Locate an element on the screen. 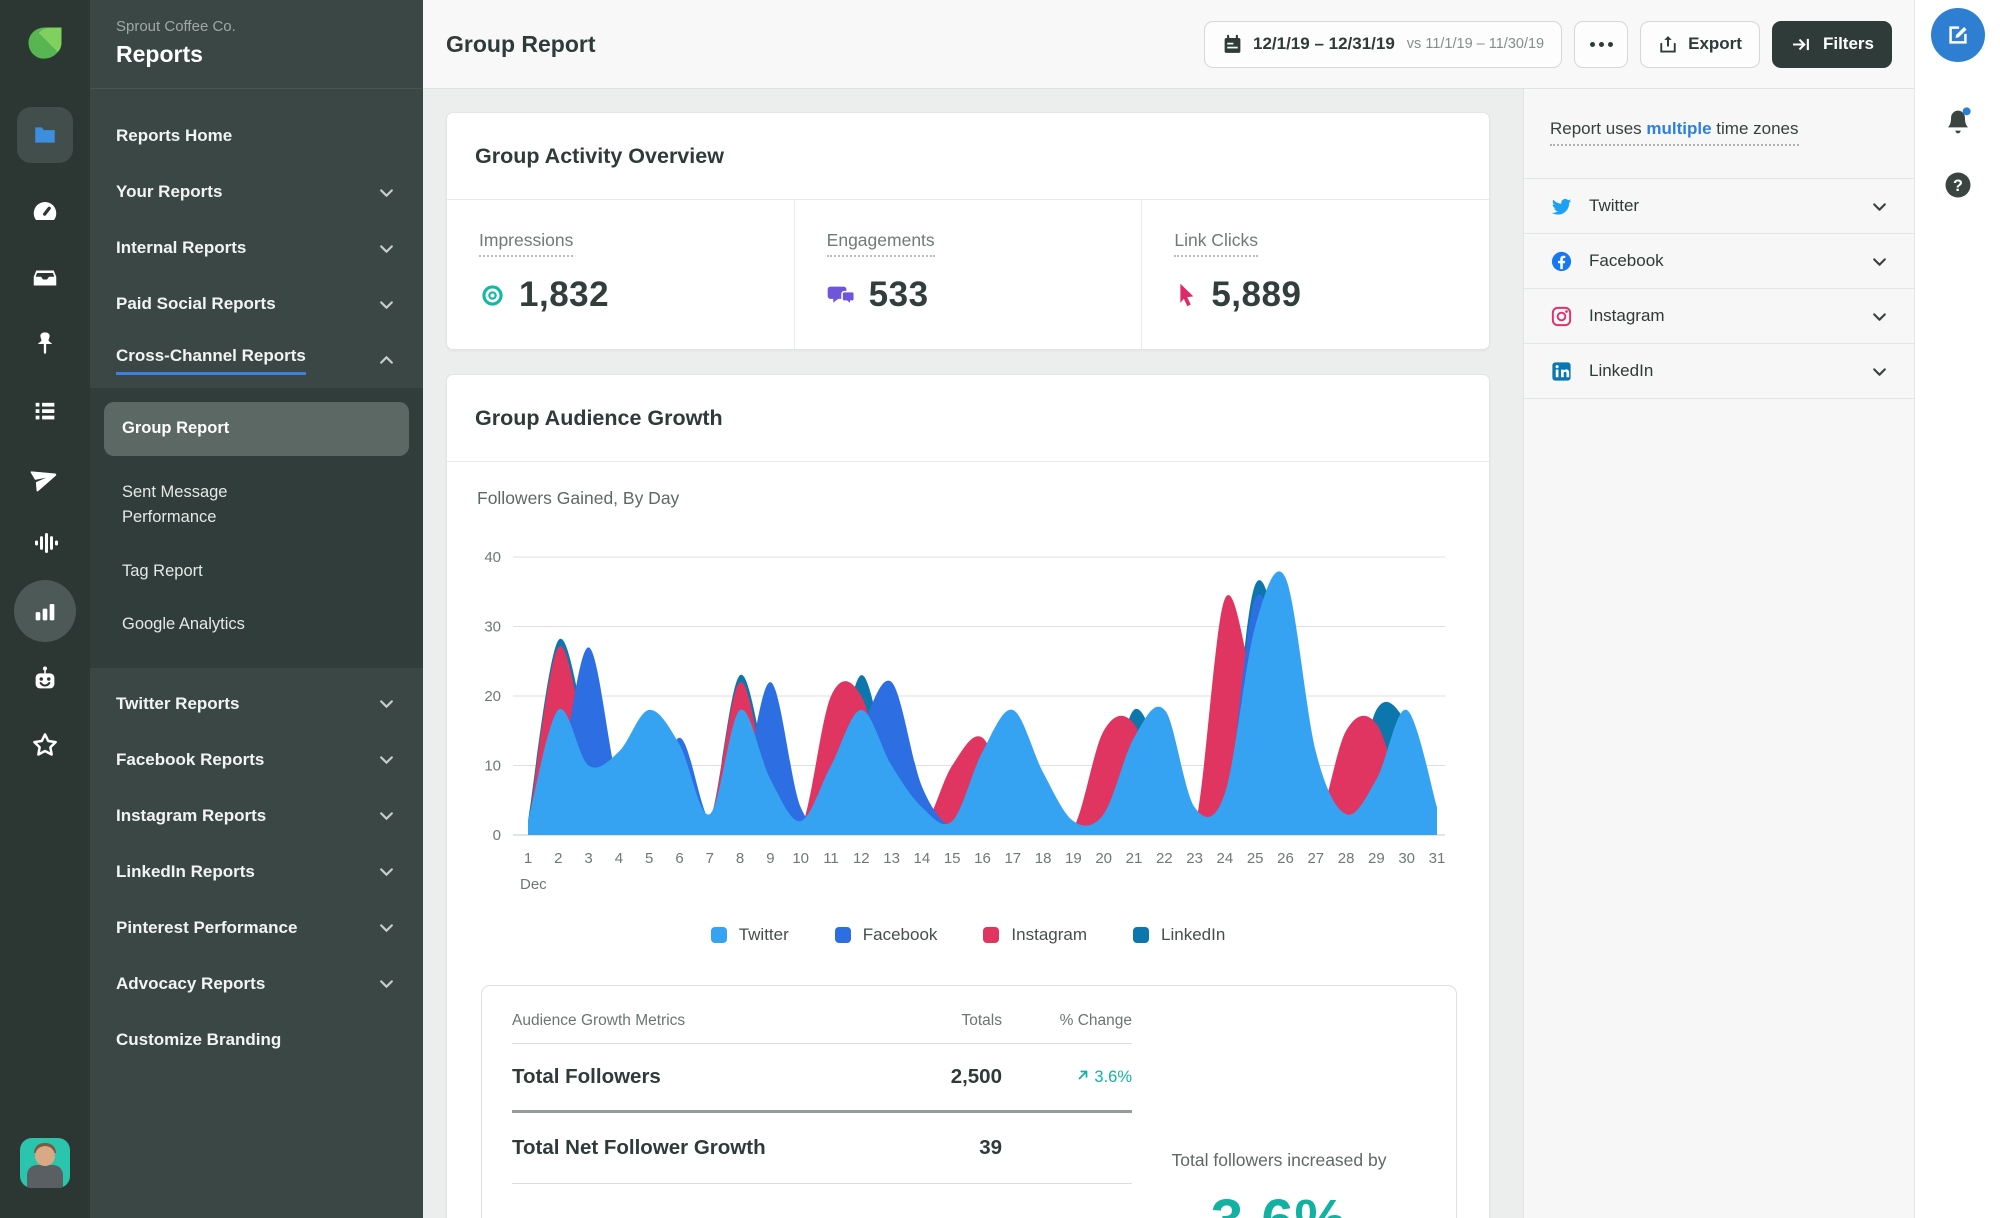 This screenshot has width=2000, height=1218. chart-subtitle: Followers Gained, By Day is located at coordinates (578, 498).